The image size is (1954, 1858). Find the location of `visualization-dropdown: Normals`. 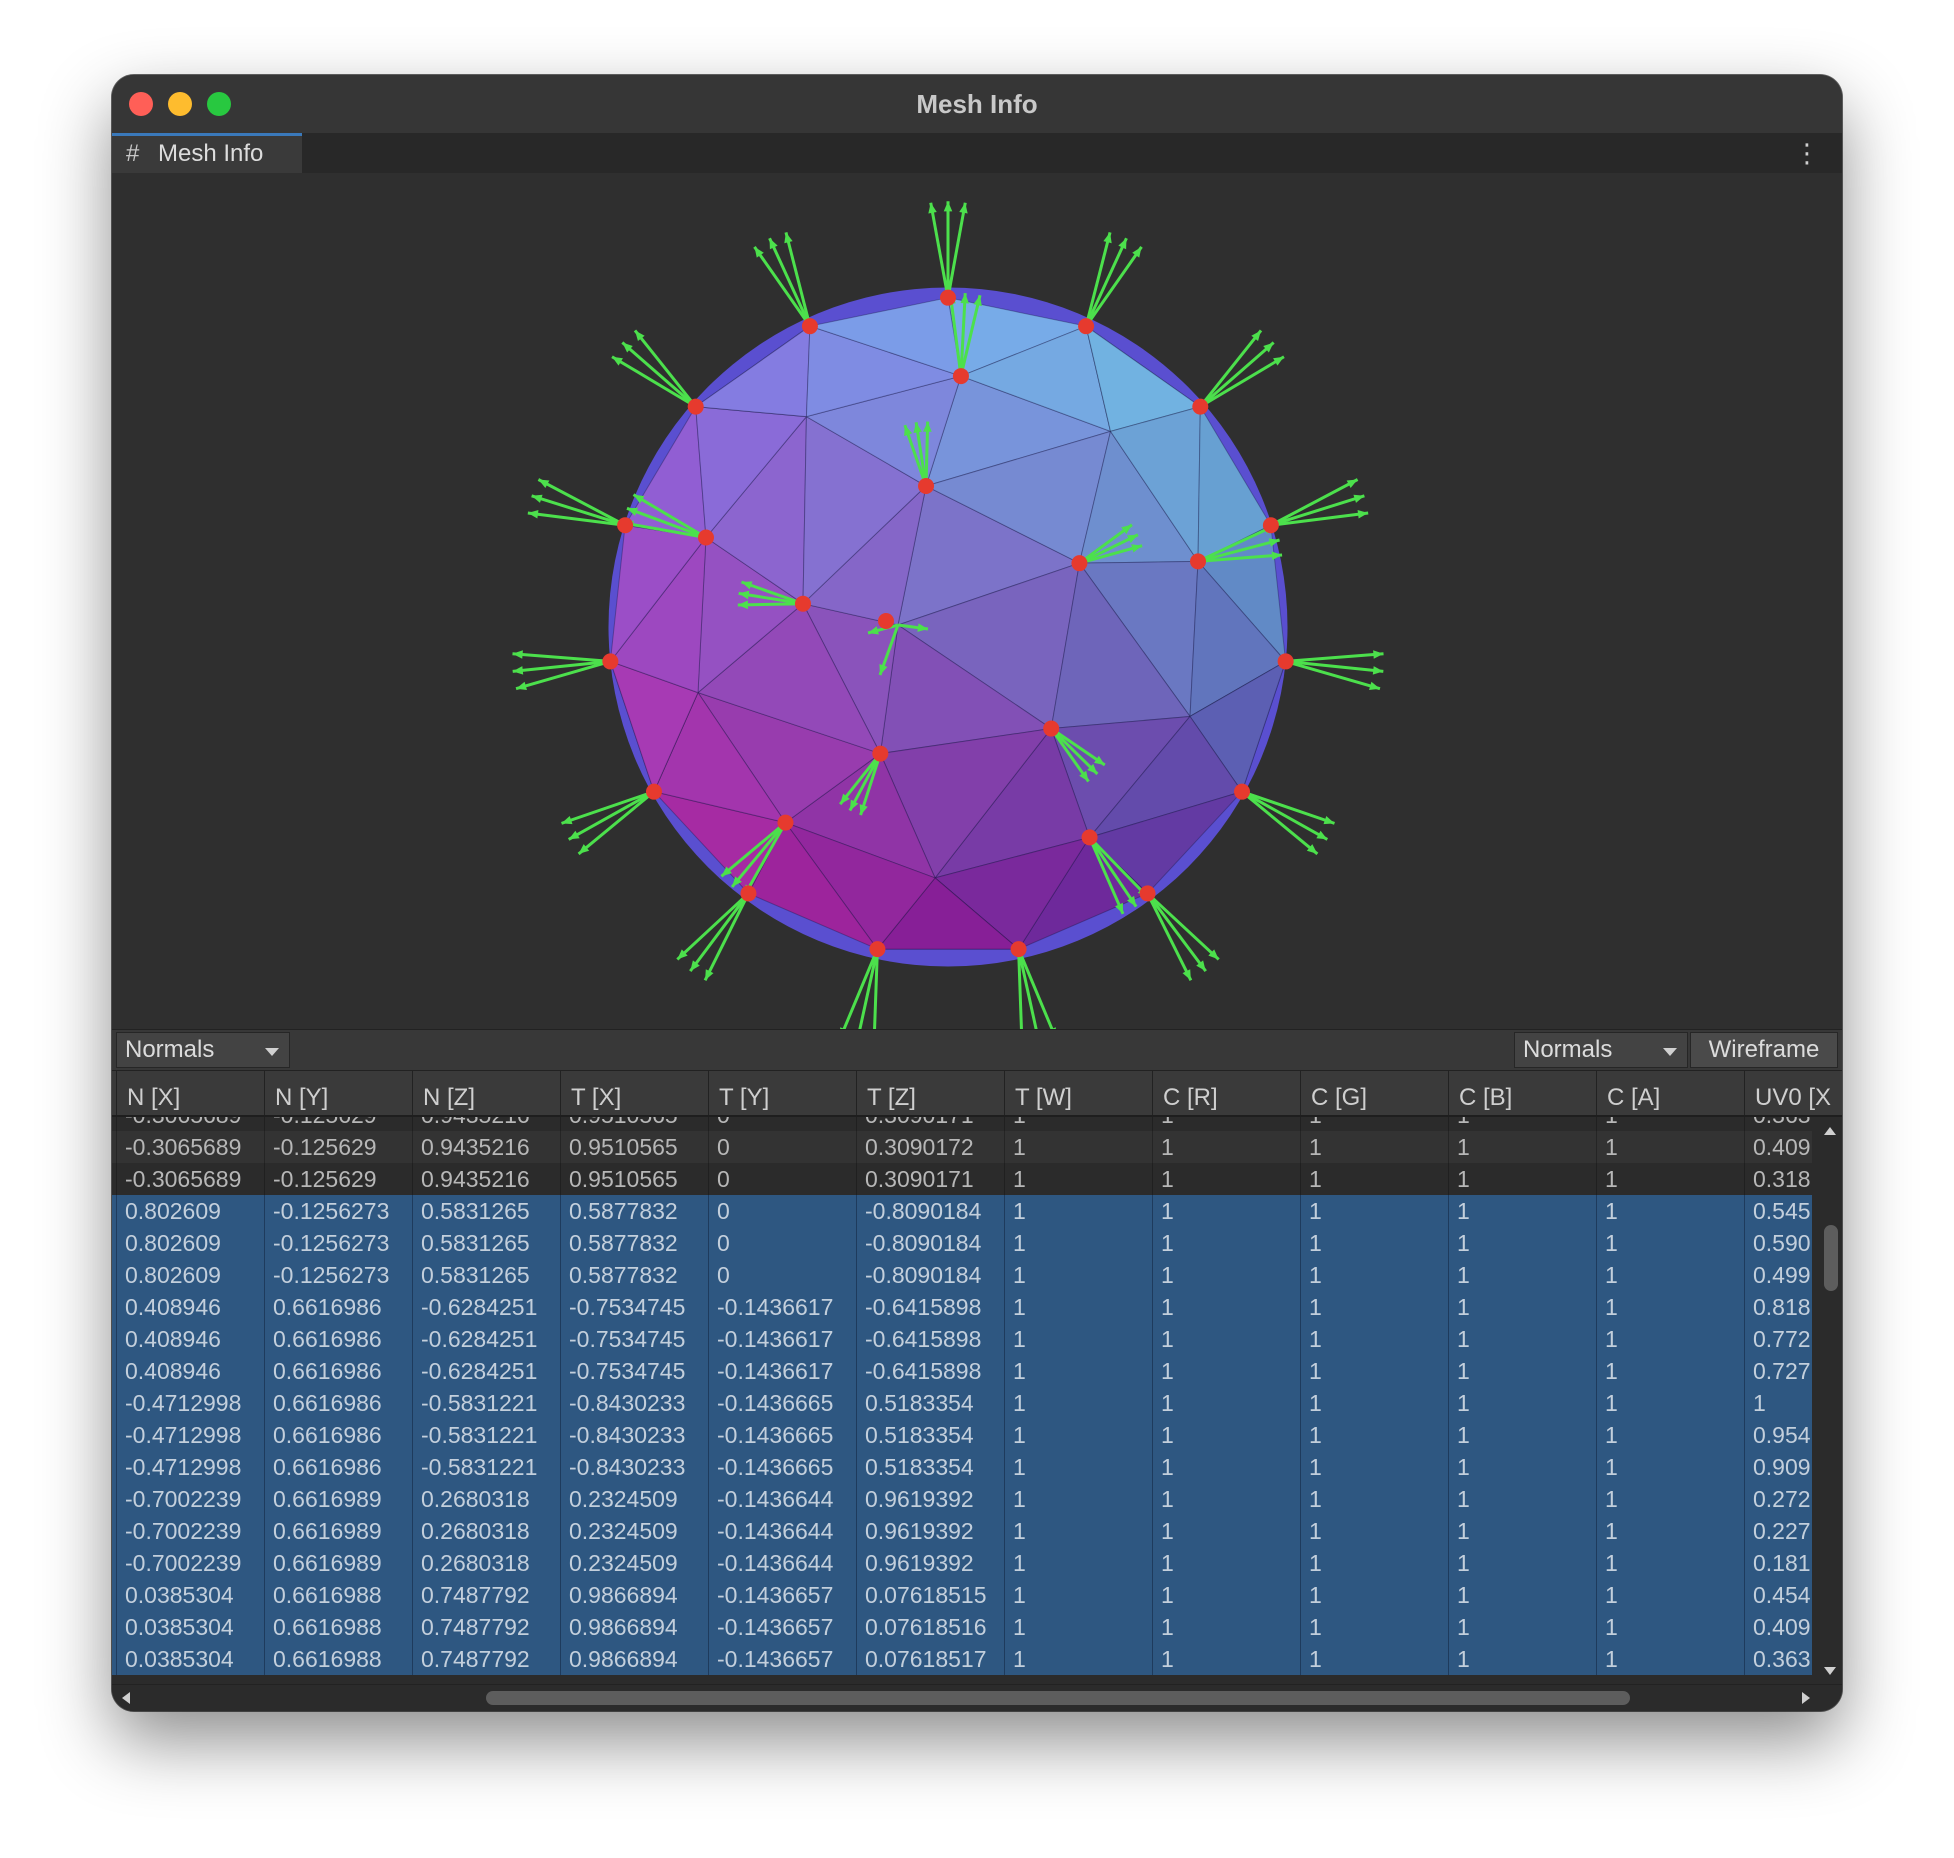

visualization-dropdown: Normals is located at coordinates (1601, 1050).